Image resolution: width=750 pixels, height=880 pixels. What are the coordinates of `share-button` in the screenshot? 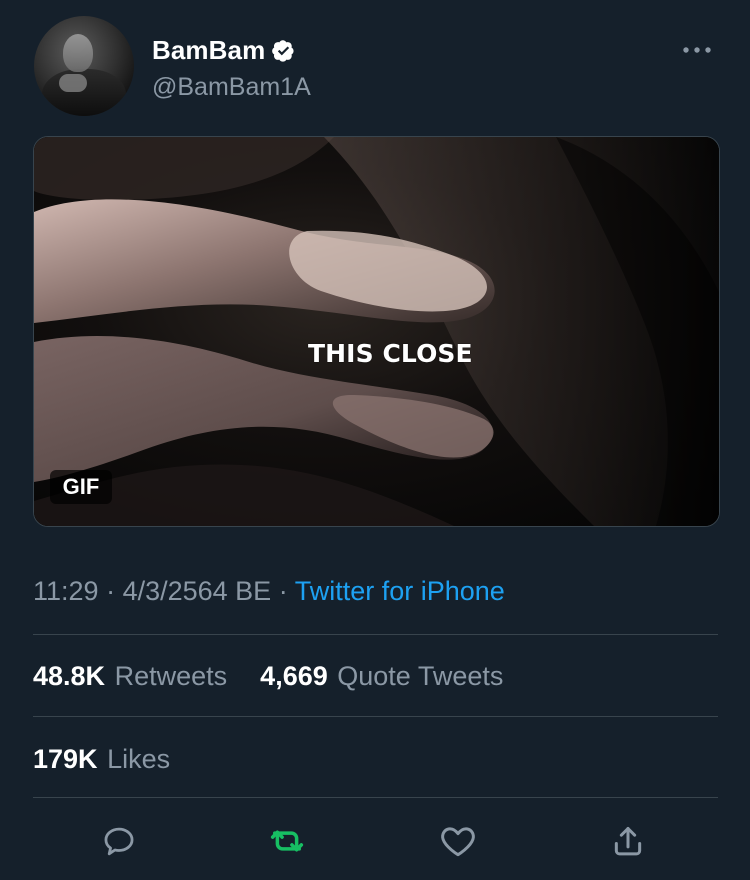 It's located at (628, 841).